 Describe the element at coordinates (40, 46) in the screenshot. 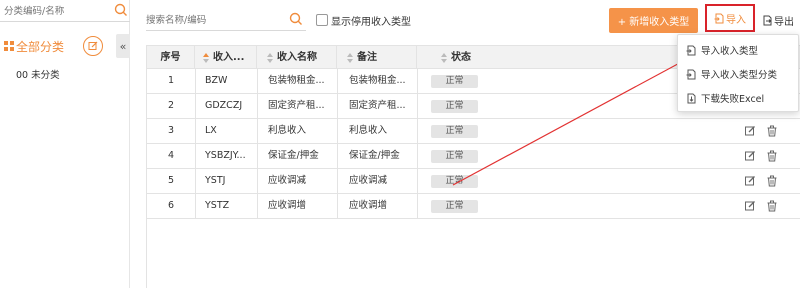

I see `all-categories-label: 全部分类` at that location.